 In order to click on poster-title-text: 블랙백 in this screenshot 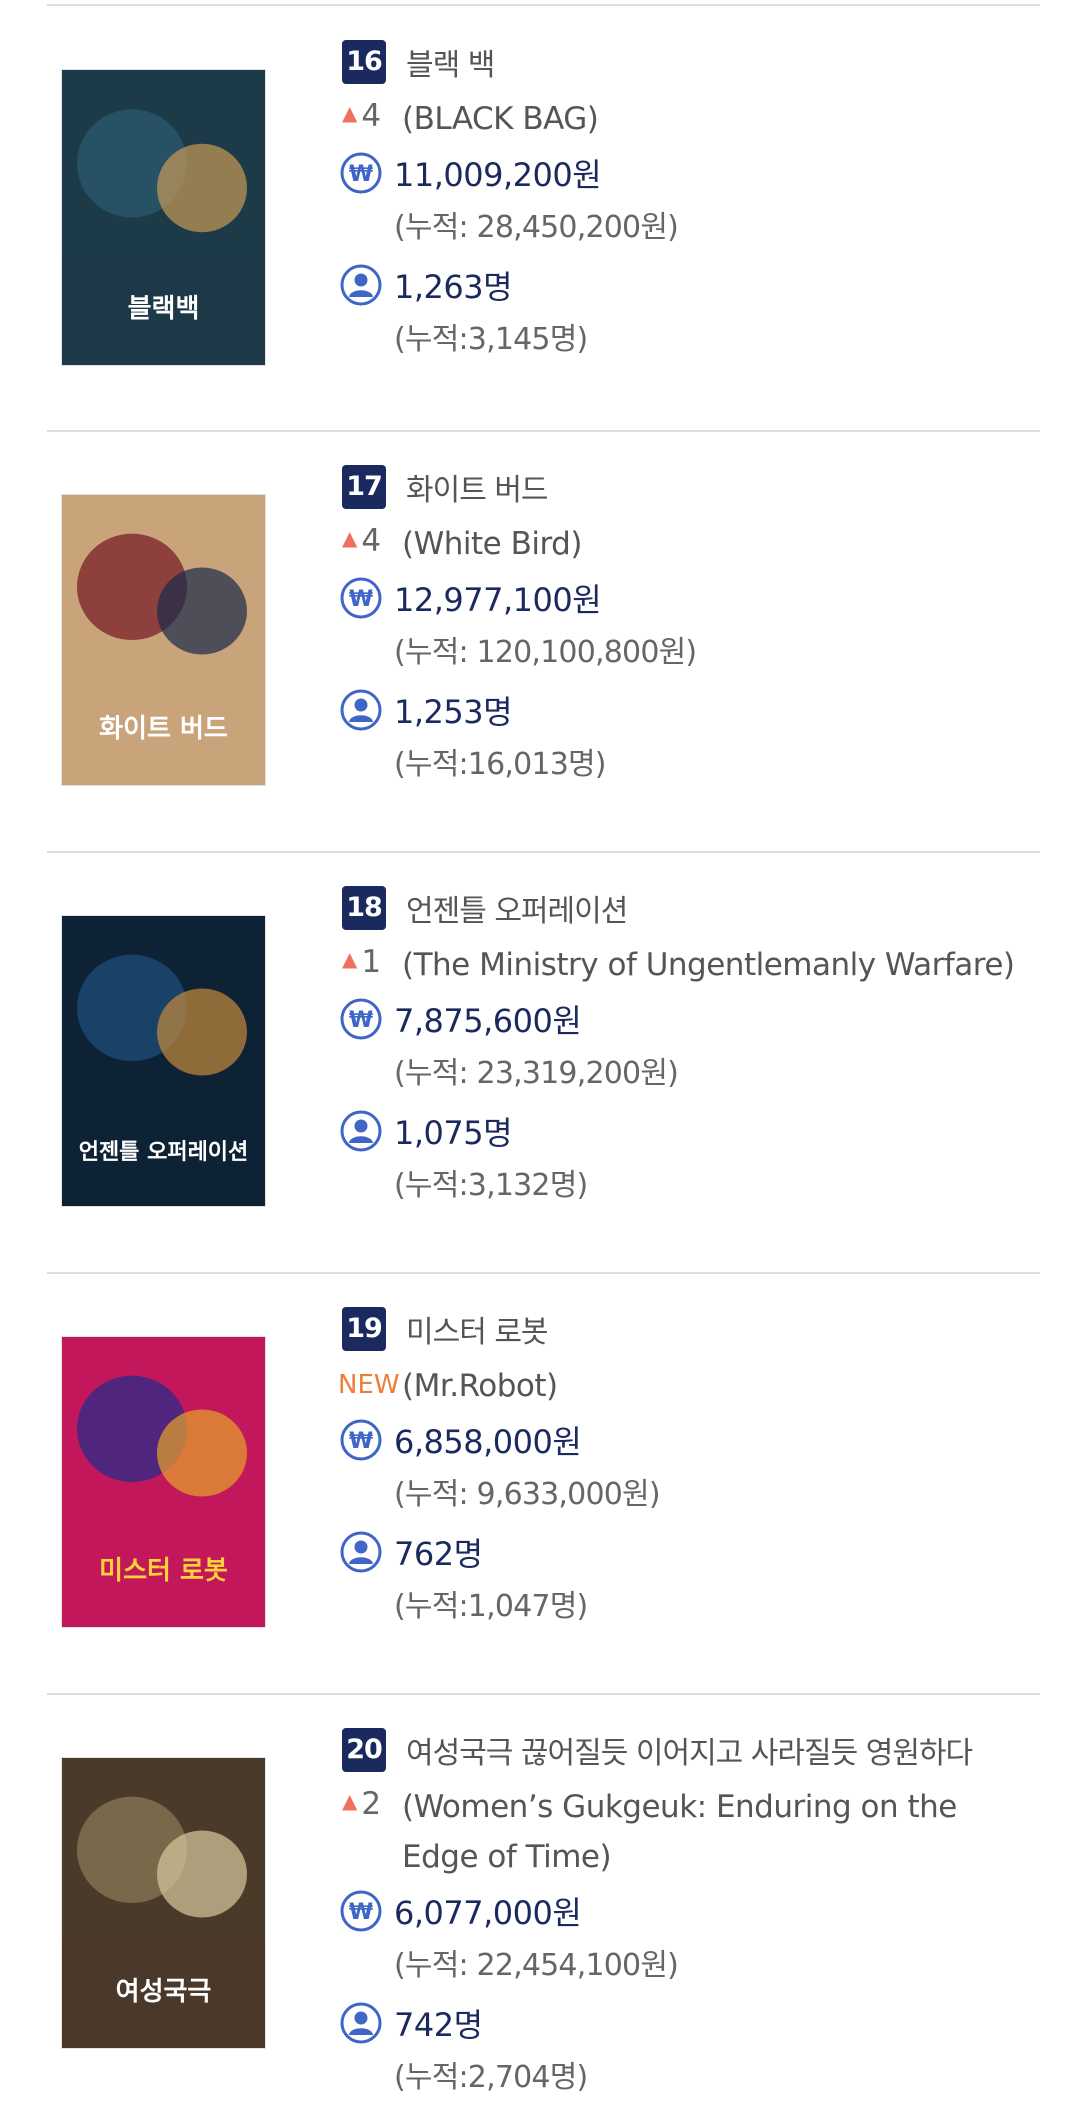, I will do `click(163, 309)`.